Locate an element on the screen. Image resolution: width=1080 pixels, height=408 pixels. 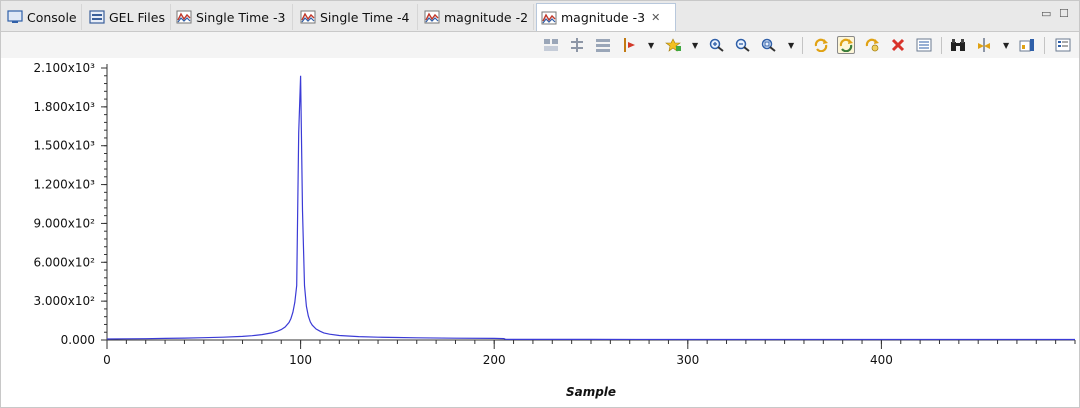
import-dropdown-arrow: ▼ is located at coordinates (1006, 45).